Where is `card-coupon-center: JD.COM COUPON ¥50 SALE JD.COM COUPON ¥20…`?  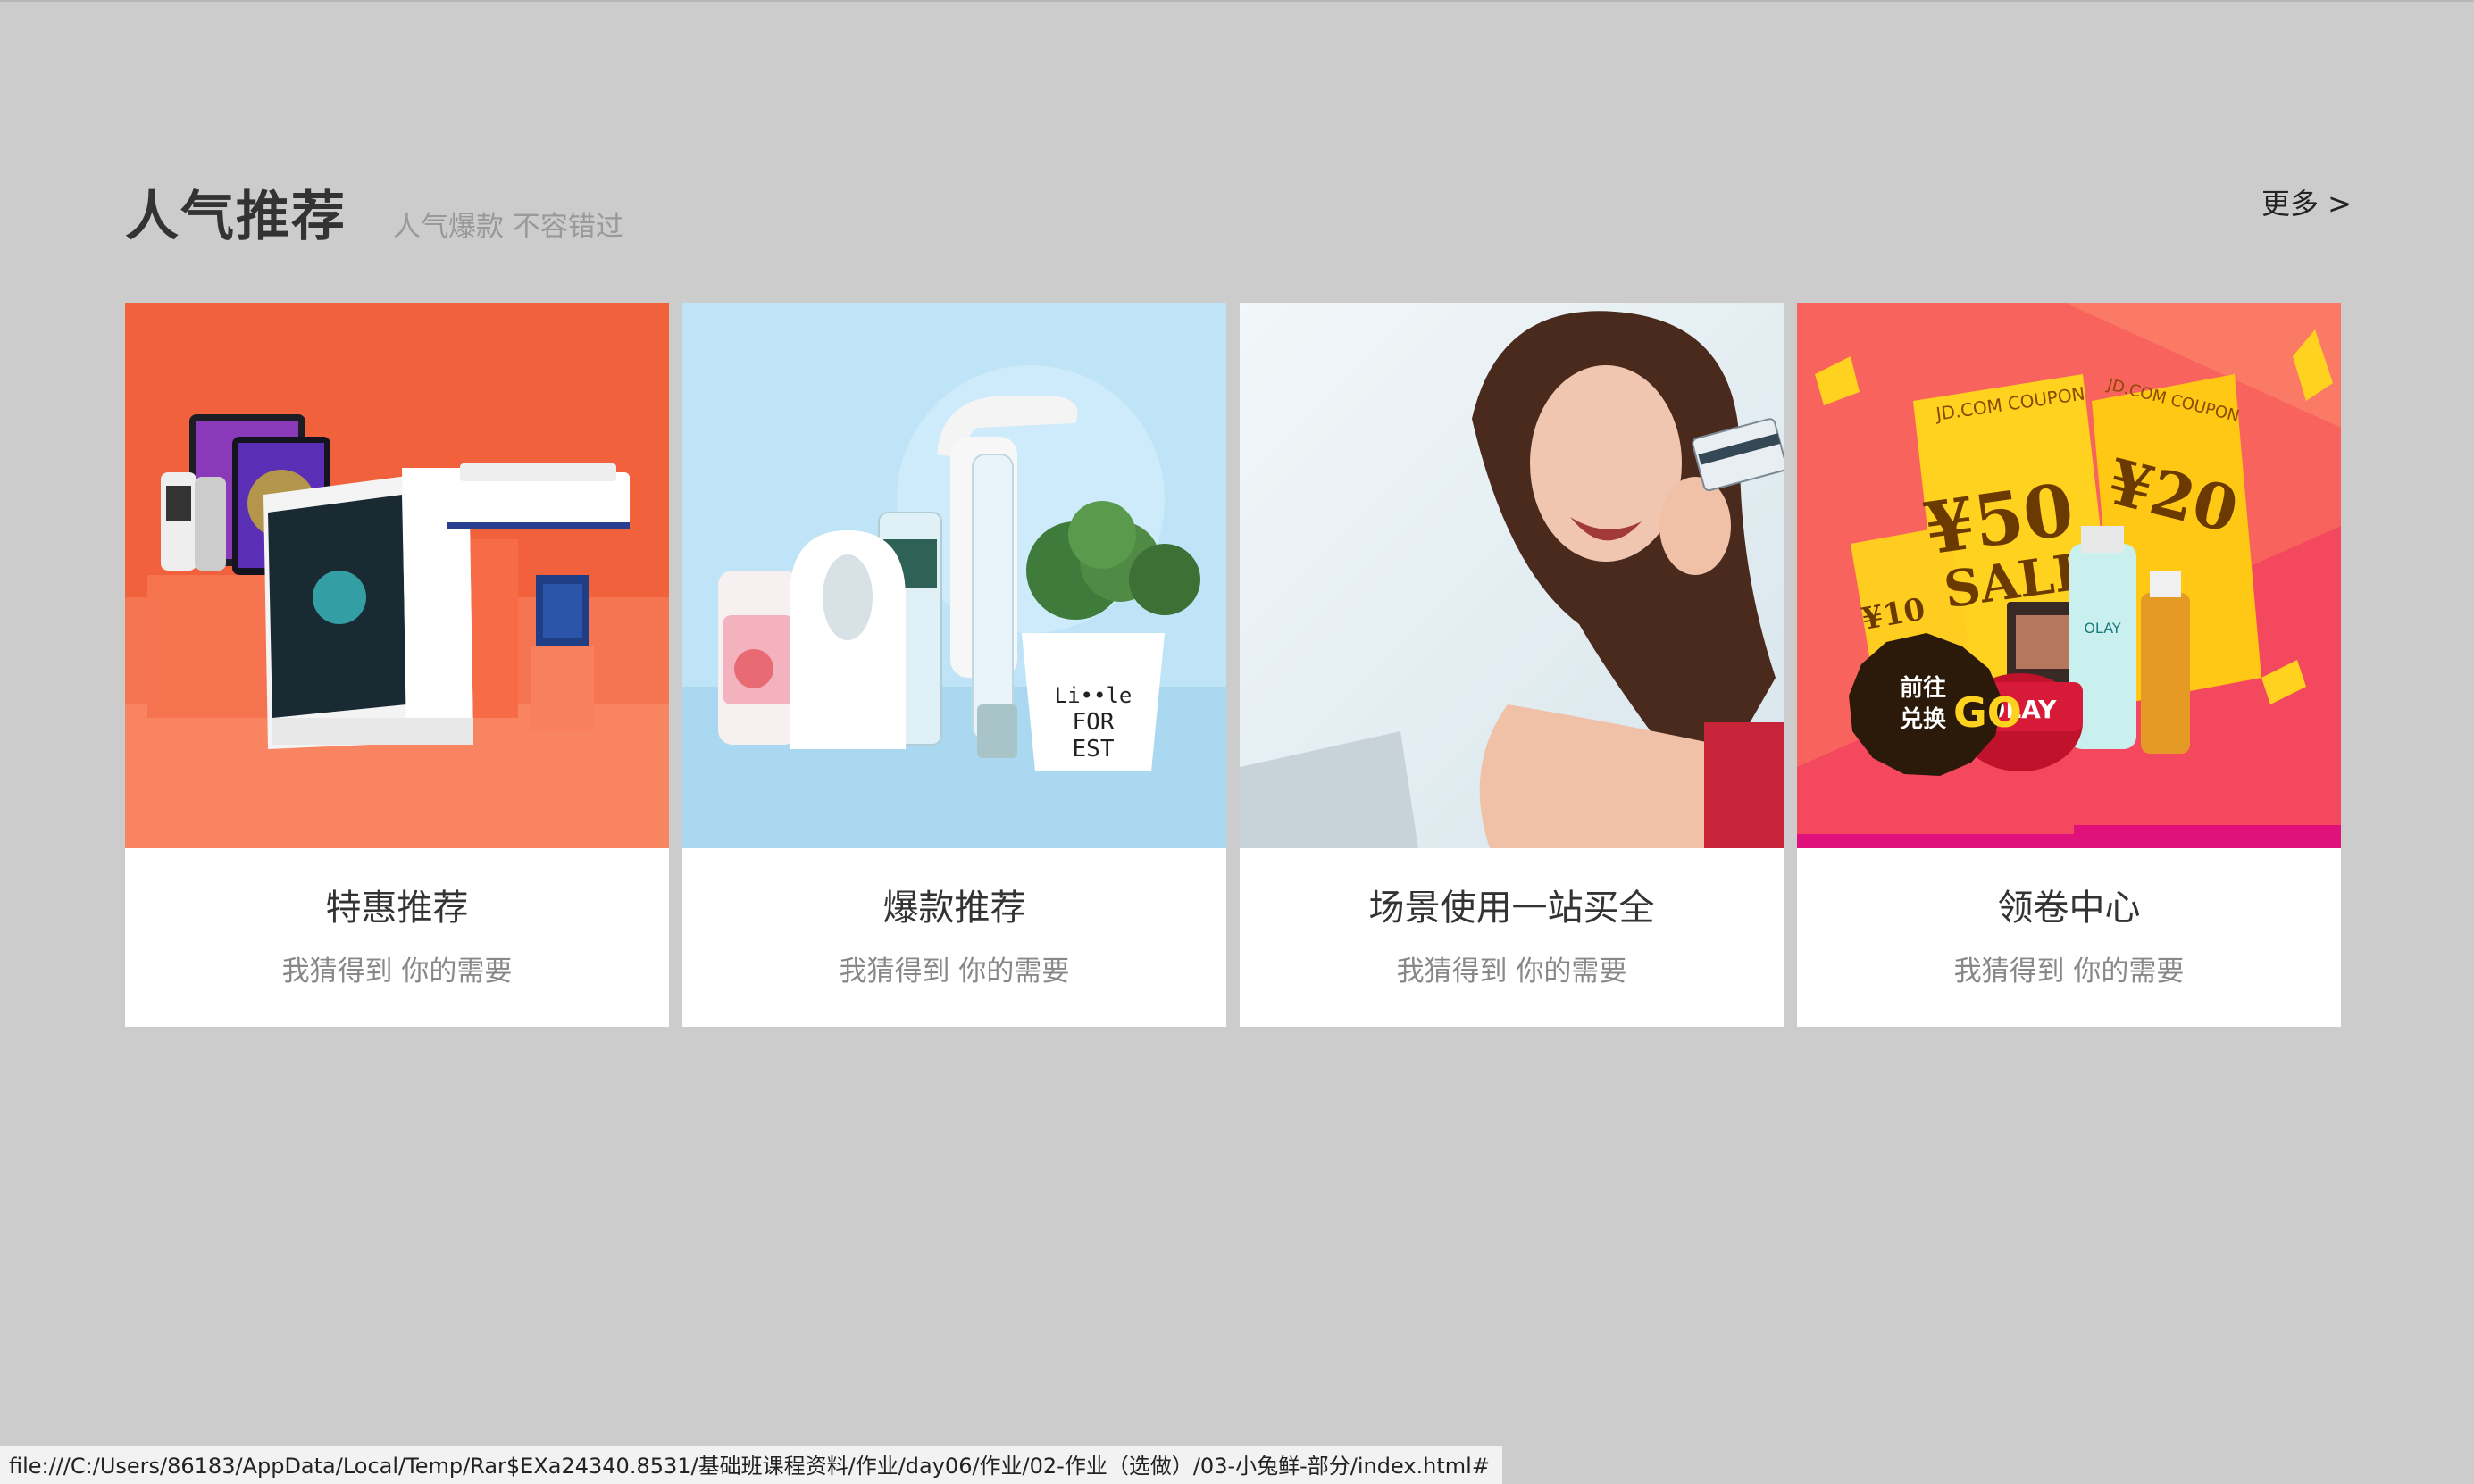
card-coupon-center: JD.COM COUPON ¥50 SALE JD.COM COUPON ¥20… is located at coordinates (2069, 665).